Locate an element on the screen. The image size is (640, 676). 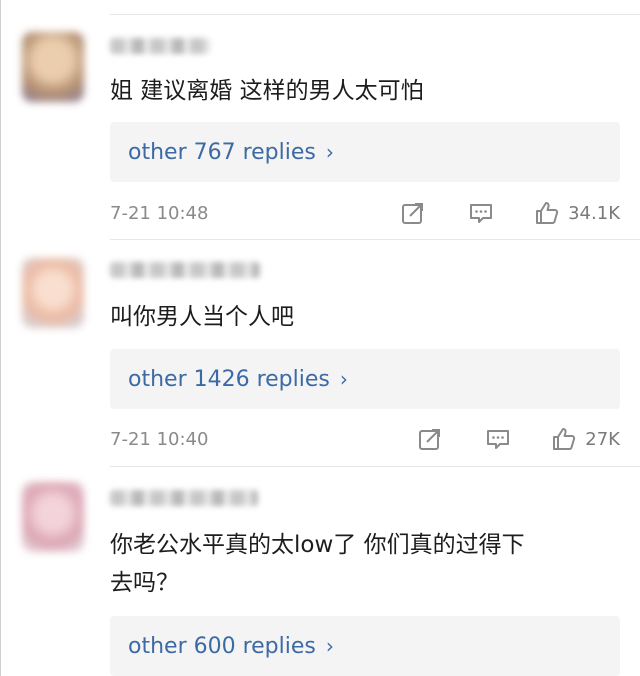
replies-link: other 600 replies › is located at coordinates (365, 646).